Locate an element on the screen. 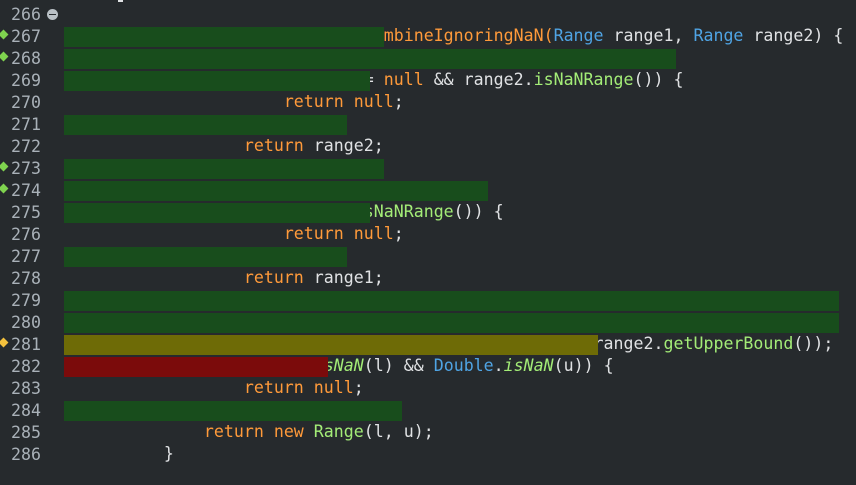  line-gutter: 277 is located at coordinates (32, 256).